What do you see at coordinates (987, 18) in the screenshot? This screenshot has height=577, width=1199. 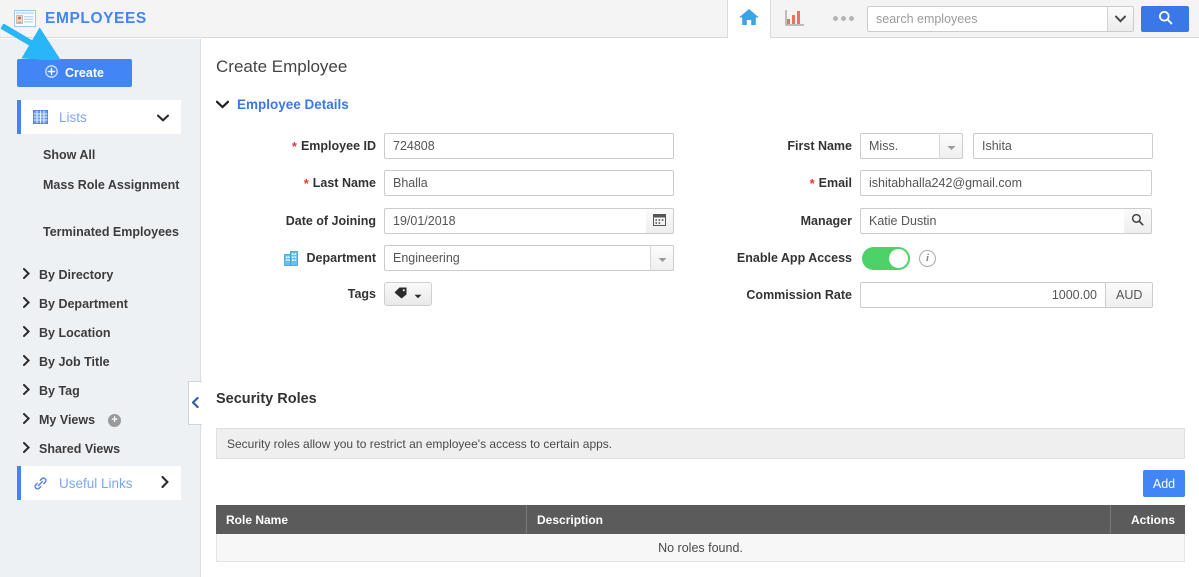 I see `search-input` at bounding box center [987, 18].